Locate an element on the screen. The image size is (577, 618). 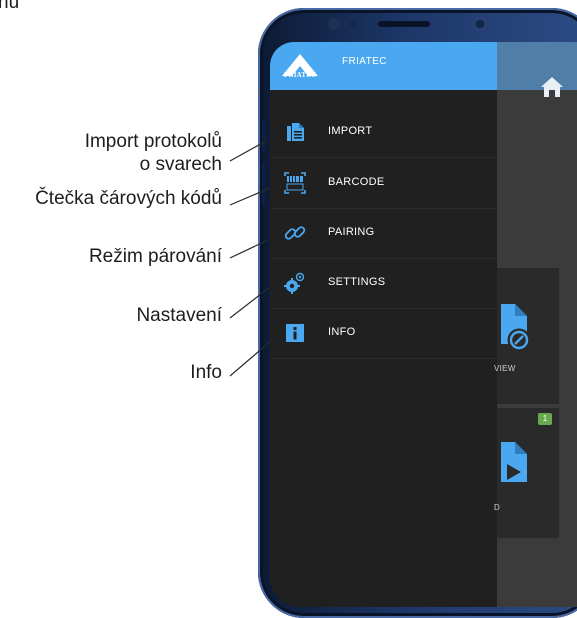
annotation-barcode: Čtečka čárových kódů is located at coordinates (128, 198).